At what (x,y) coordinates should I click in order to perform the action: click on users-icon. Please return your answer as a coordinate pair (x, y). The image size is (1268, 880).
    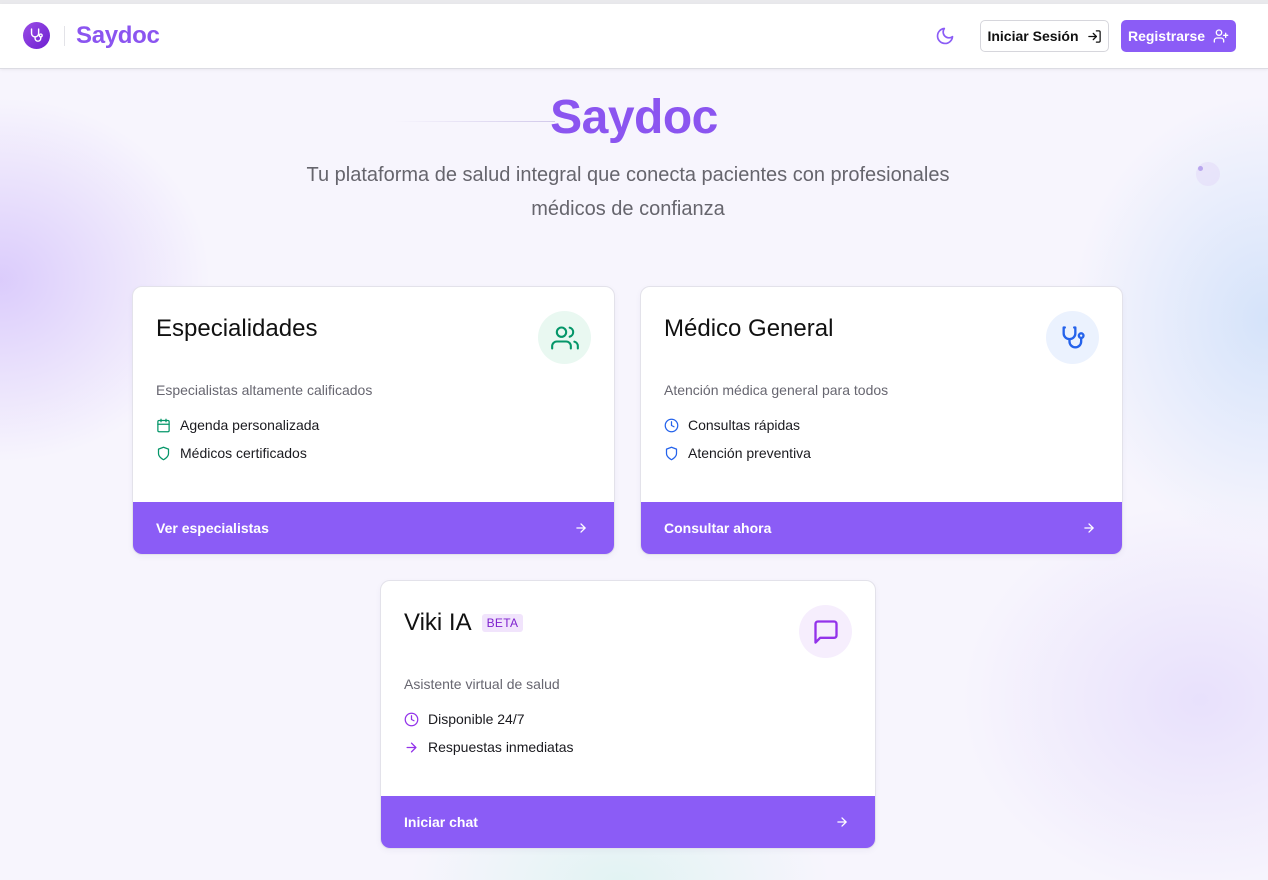
    Looking at the image, I should click on (564, 337).